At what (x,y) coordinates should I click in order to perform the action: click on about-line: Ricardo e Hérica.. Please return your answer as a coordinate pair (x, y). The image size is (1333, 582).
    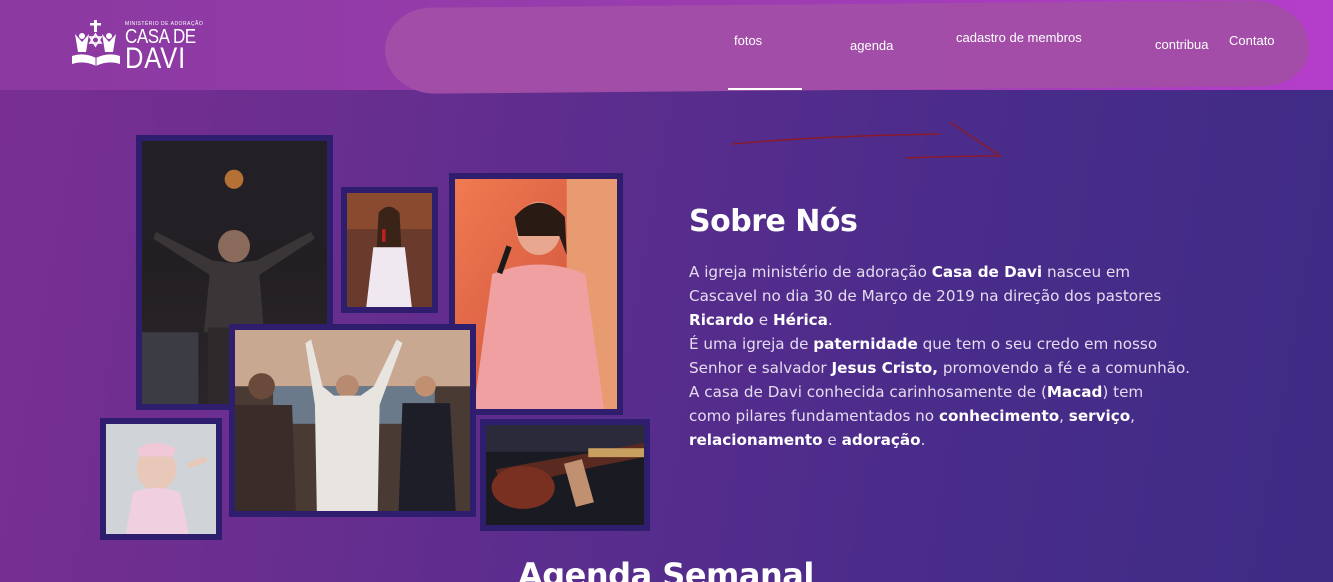
    Looking at the image, I should click on (761, 320).